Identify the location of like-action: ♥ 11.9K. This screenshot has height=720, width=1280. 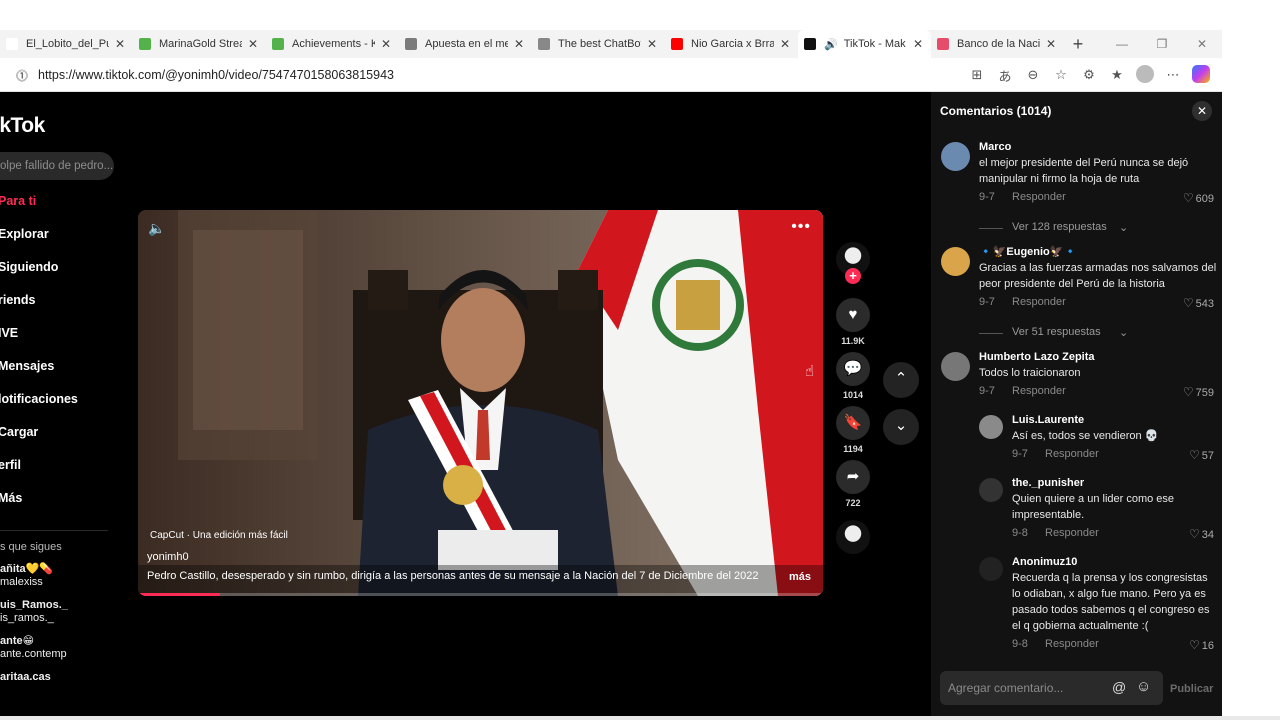
(853, 322).